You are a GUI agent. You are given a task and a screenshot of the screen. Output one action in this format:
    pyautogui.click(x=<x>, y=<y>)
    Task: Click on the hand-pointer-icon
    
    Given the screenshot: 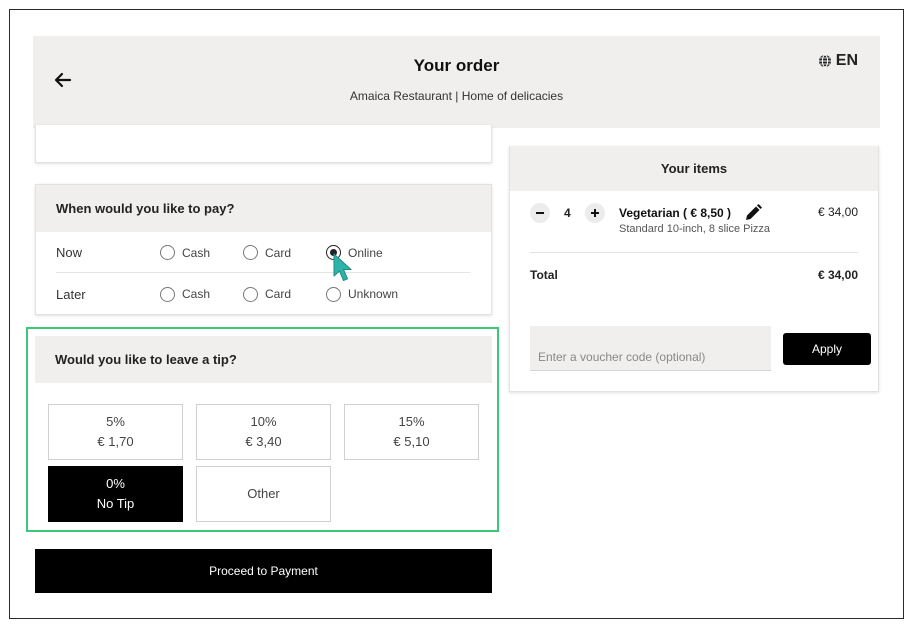 What is the action you would take?
    pyautogui.click(x=342, y=267)
    